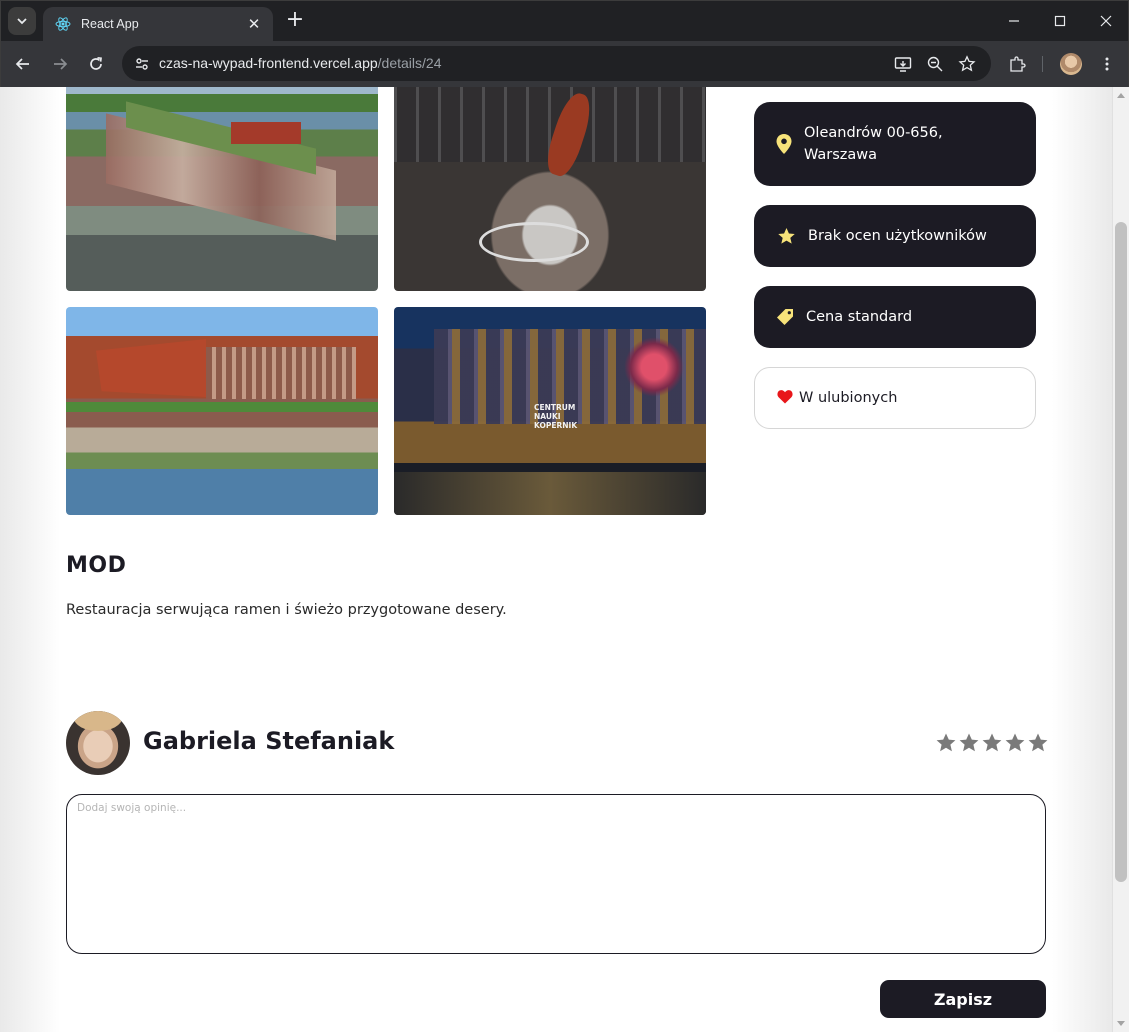 Image resolution: width=1129 pixels, height=1032 pixels. What do you see at coordinates (254, 24) in the screenshot?
I see `tab-close-icon: ✕` at bounding box center [254, 24].